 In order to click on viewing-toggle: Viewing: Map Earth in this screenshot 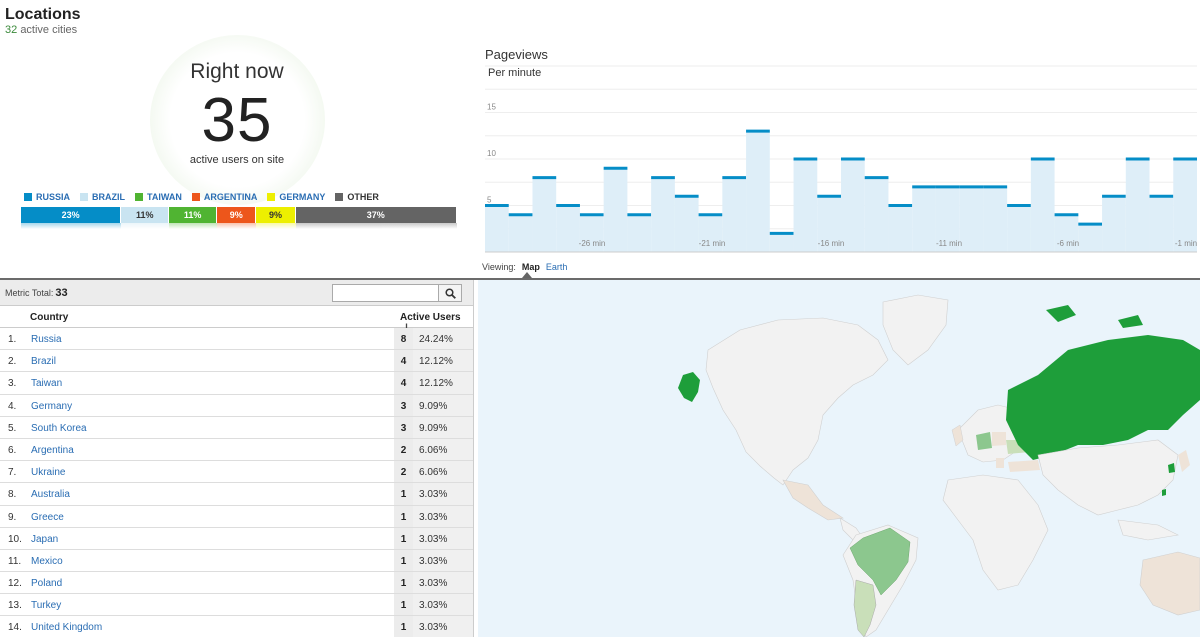, I will do `click(524, 267)`.